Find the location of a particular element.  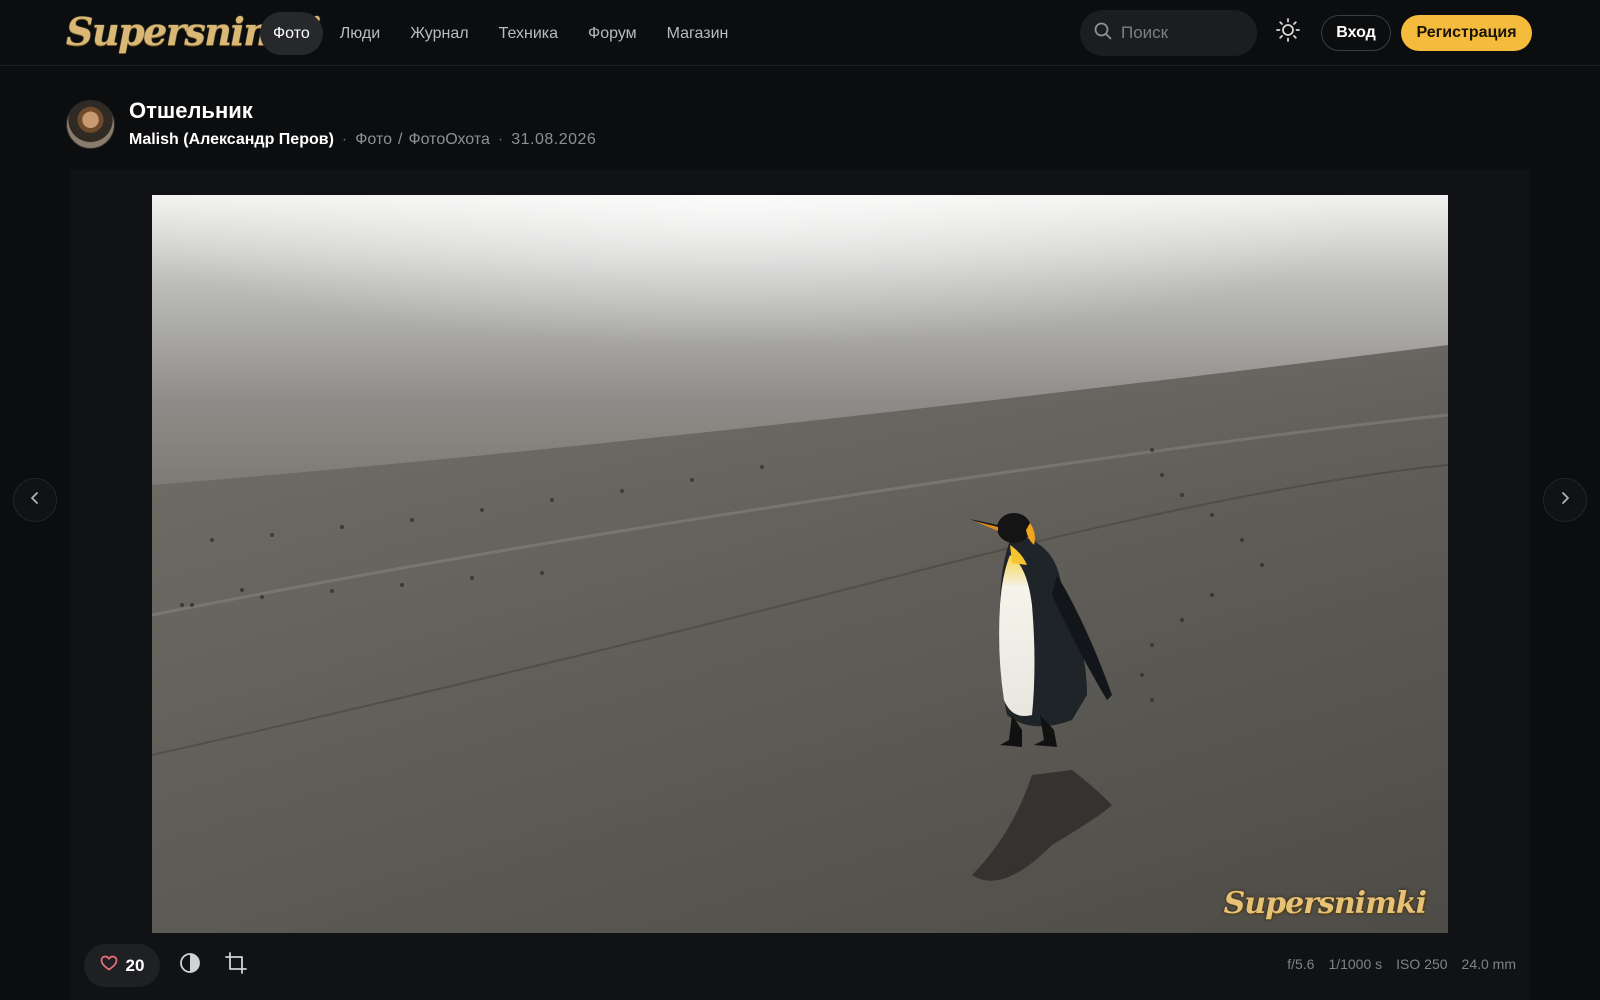

next-photo-button is located at coordinates (1565, 500).